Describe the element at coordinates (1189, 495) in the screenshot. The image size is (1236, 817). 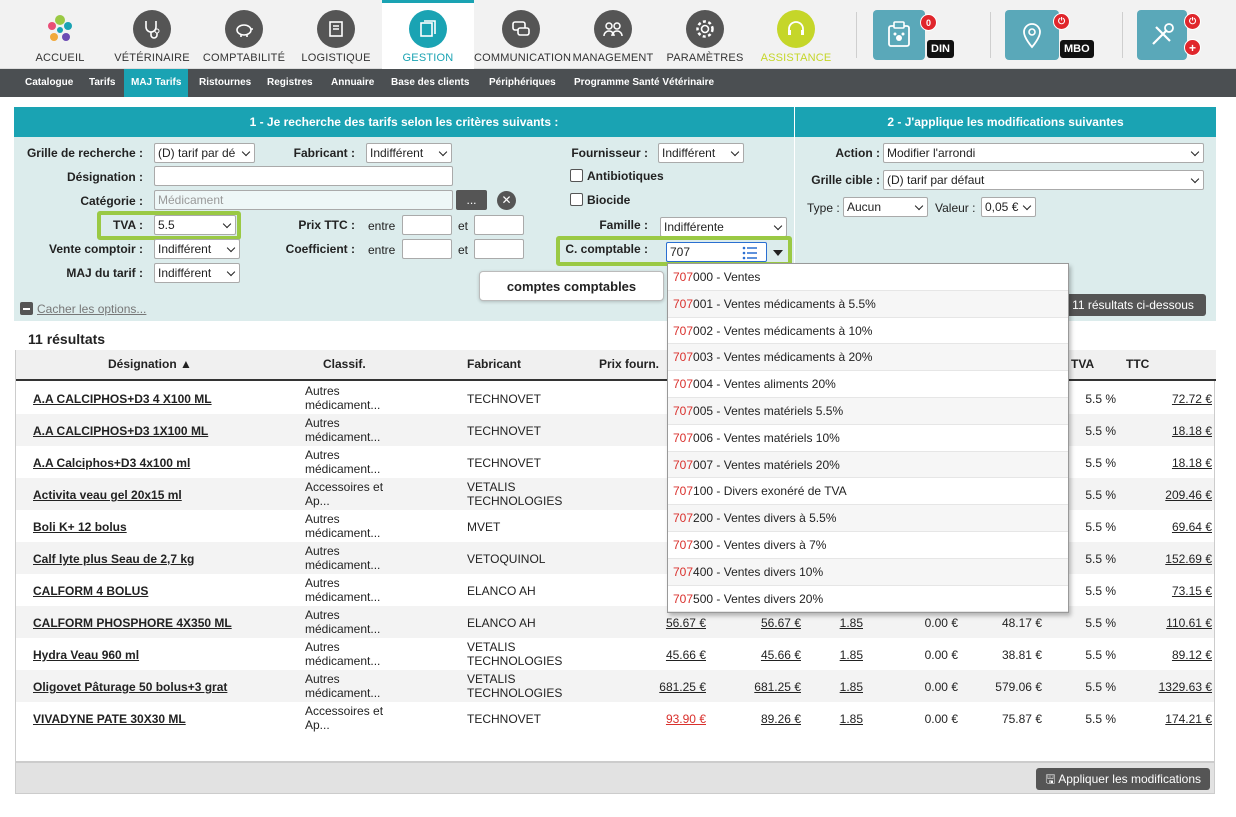
I see `ttc-cell: 209.46 €` at that location.